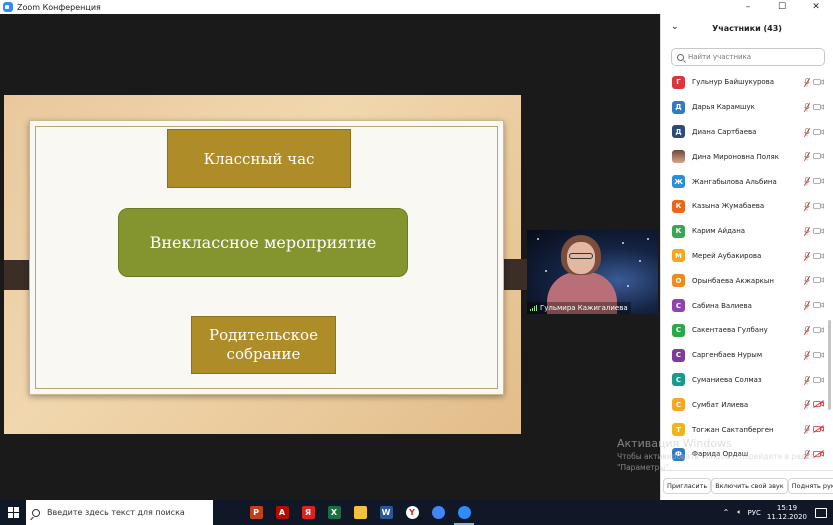  Describe the element at coordinates (829, 265) in the screenshot. I see `participants-scrollbar` at that location.